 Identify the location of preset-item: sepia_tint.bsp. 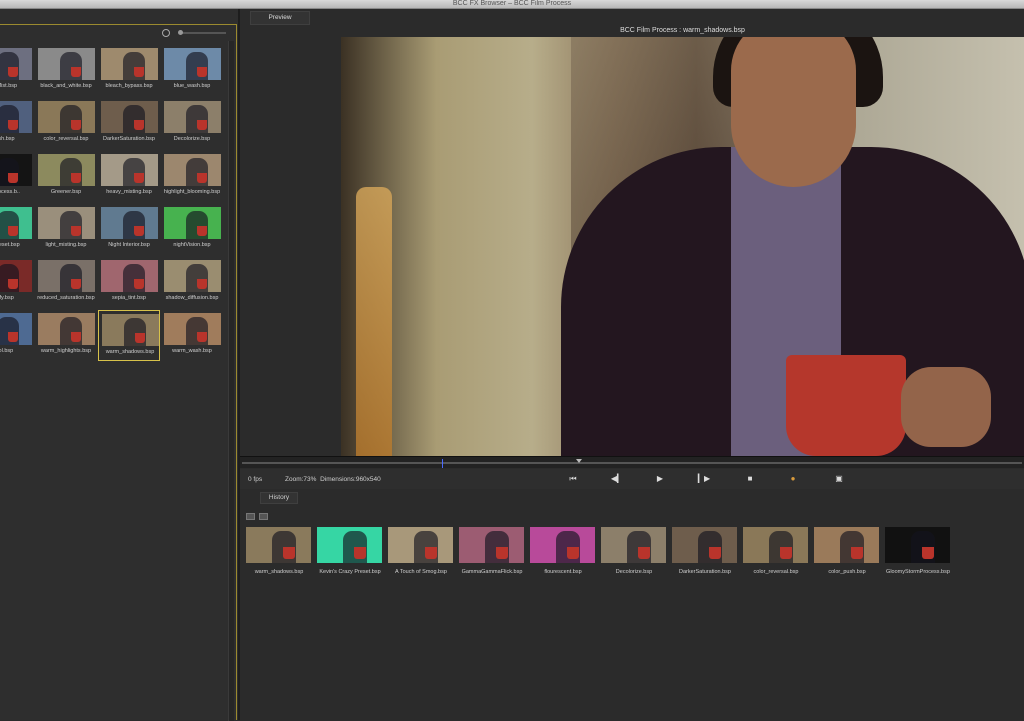
(129, 282).